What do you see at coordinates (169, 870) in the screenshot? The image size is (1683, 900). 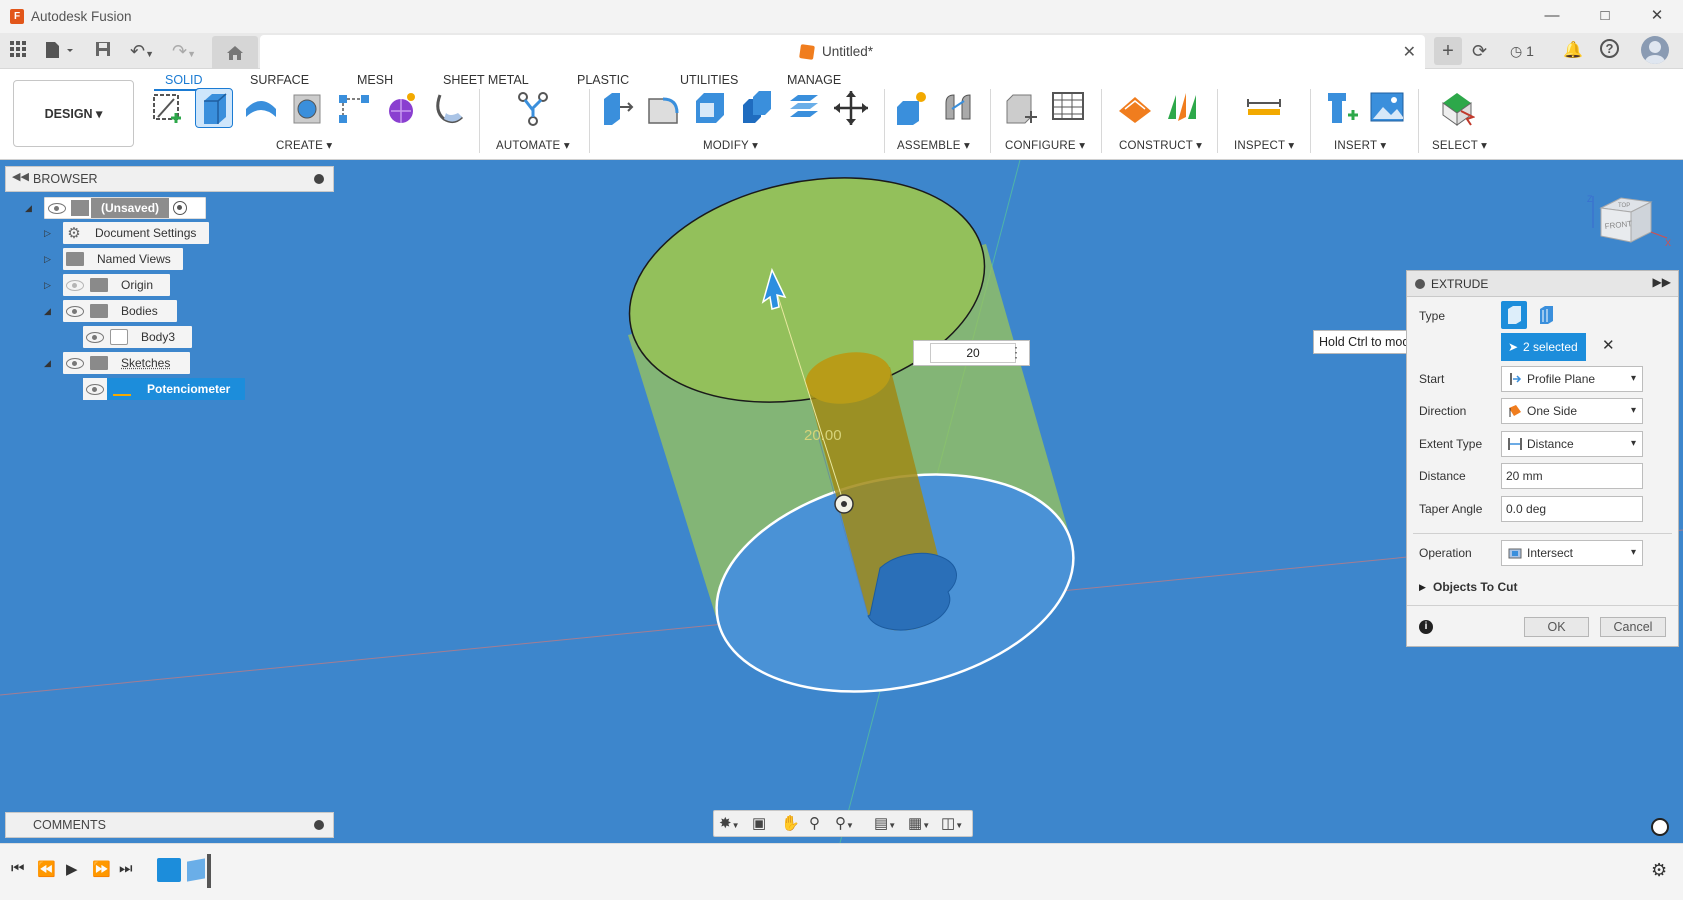 I see `timeline-sketch-feature` at bounding box center [169, 870].